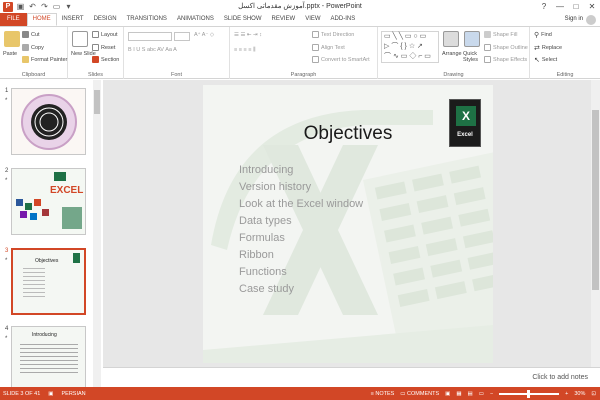 Image resolution: width=600 pixels, height=400 pixels. What do you see at coordinates (33, 47) in the screenshot?
I see `copy-button: Copy` at bounding box center [33, 47].